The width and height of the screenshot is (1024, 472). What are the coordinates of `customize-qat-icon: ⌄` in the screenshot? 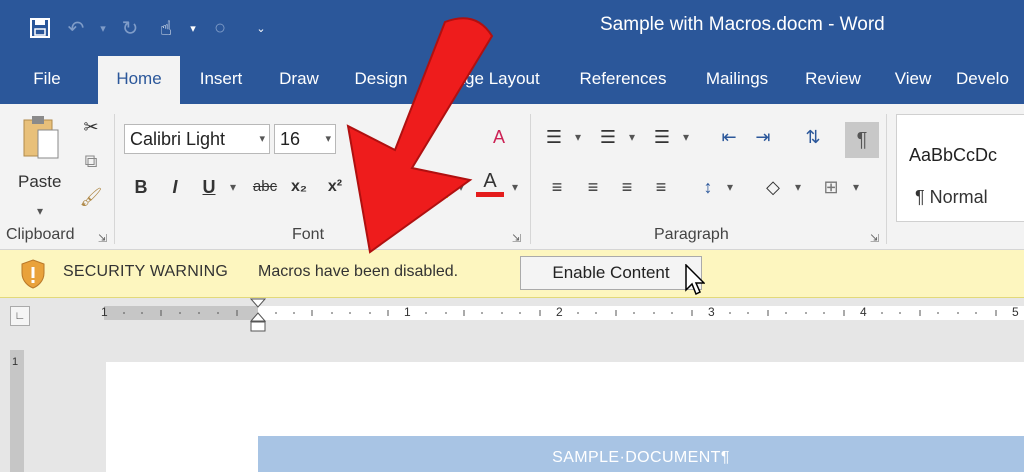 It's located at (261, 28).